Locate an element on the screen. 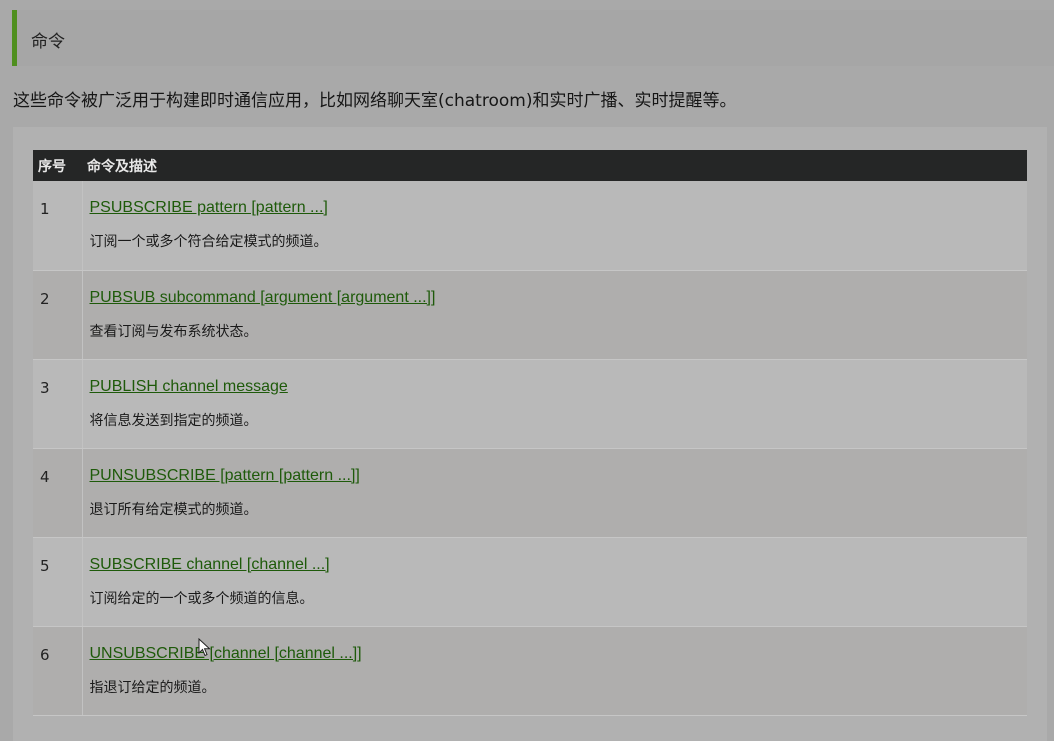 The image size is (1054, 741). row-number: 4 is located at coordinates (58, 493).